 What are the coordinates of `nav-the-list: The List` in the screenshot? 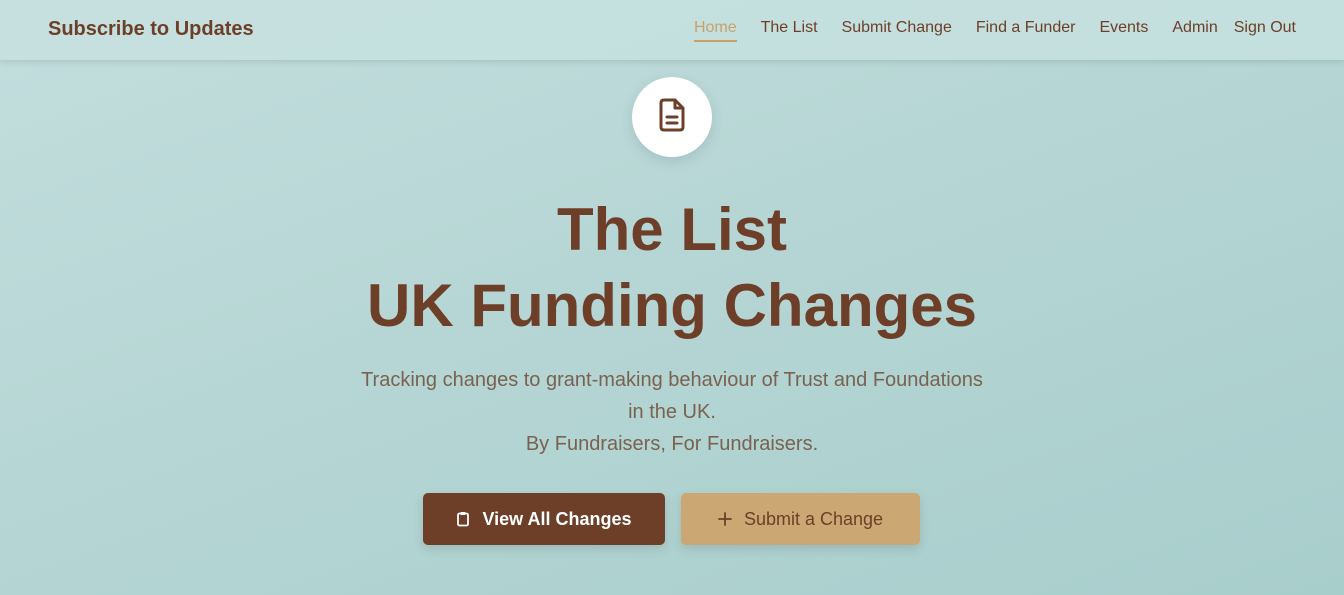 It's located at (789, 30).